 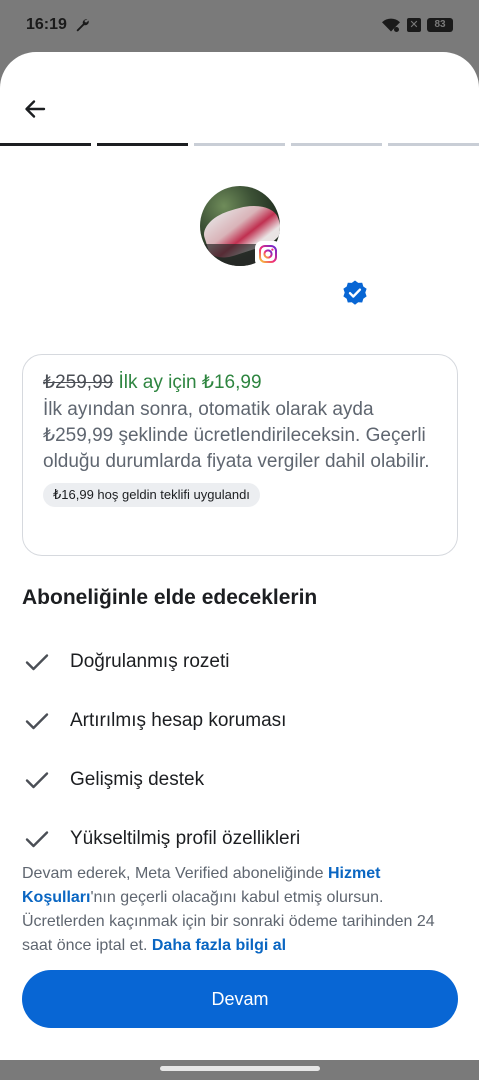 I want to click on wifi-icon, so click(x=391, y=25).